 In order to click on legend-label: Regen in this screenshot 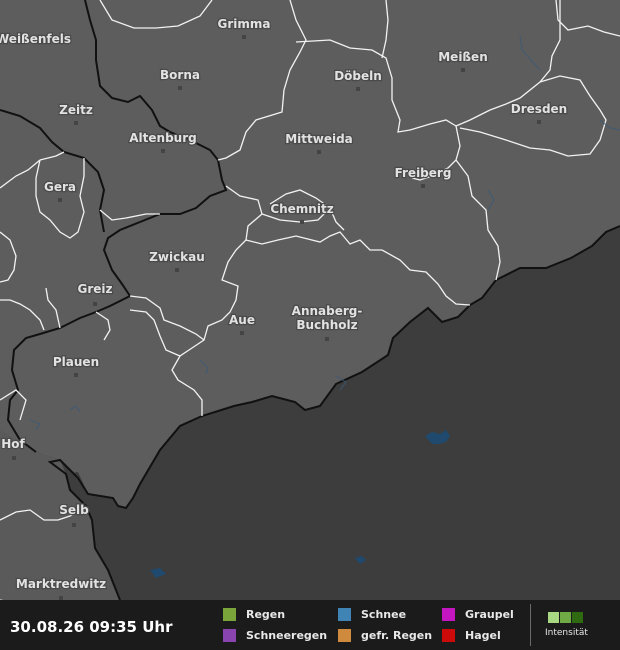, I will do `click(266, 614)`.